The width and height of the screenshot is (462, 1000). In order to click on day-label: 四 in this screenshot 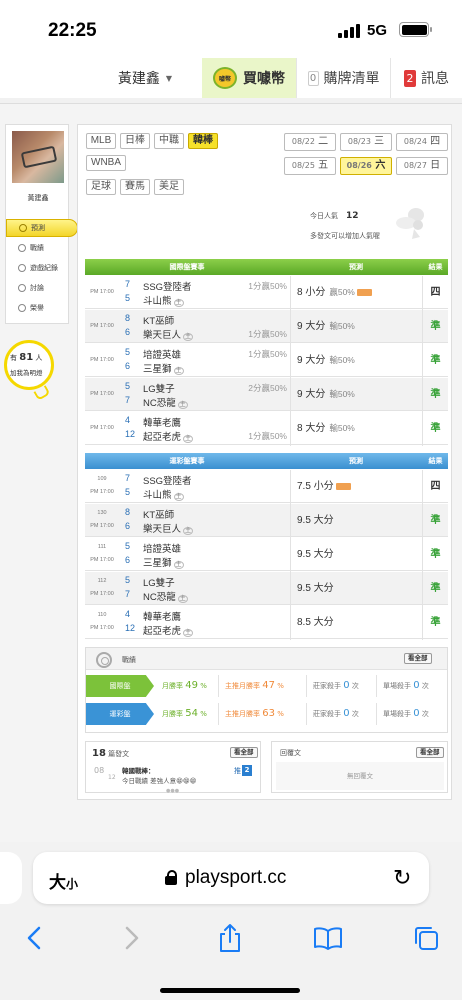, I will do `click(435, 141)`.